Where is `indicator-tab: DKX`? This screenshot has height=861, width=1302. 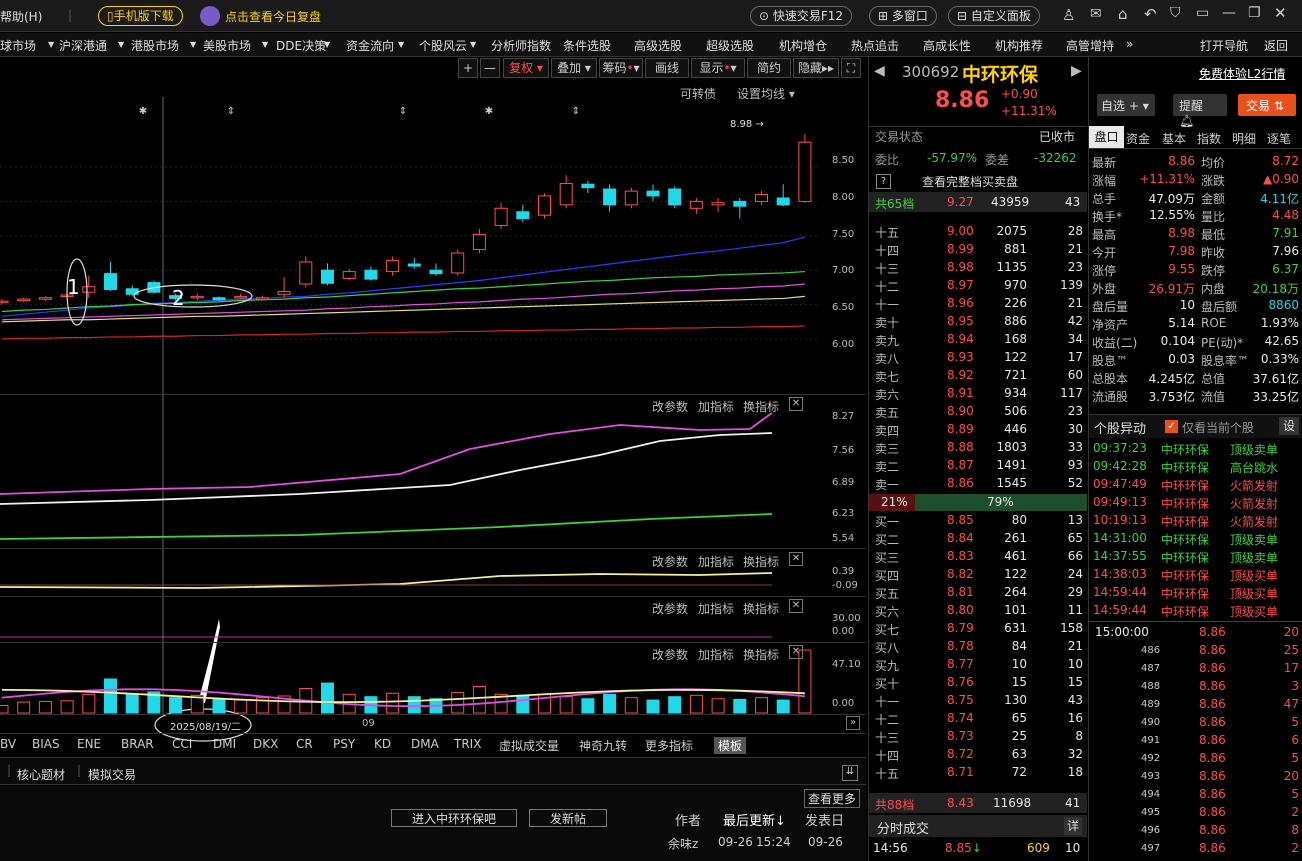
indicator-tab: DKX is located at coordinates (265, 744).